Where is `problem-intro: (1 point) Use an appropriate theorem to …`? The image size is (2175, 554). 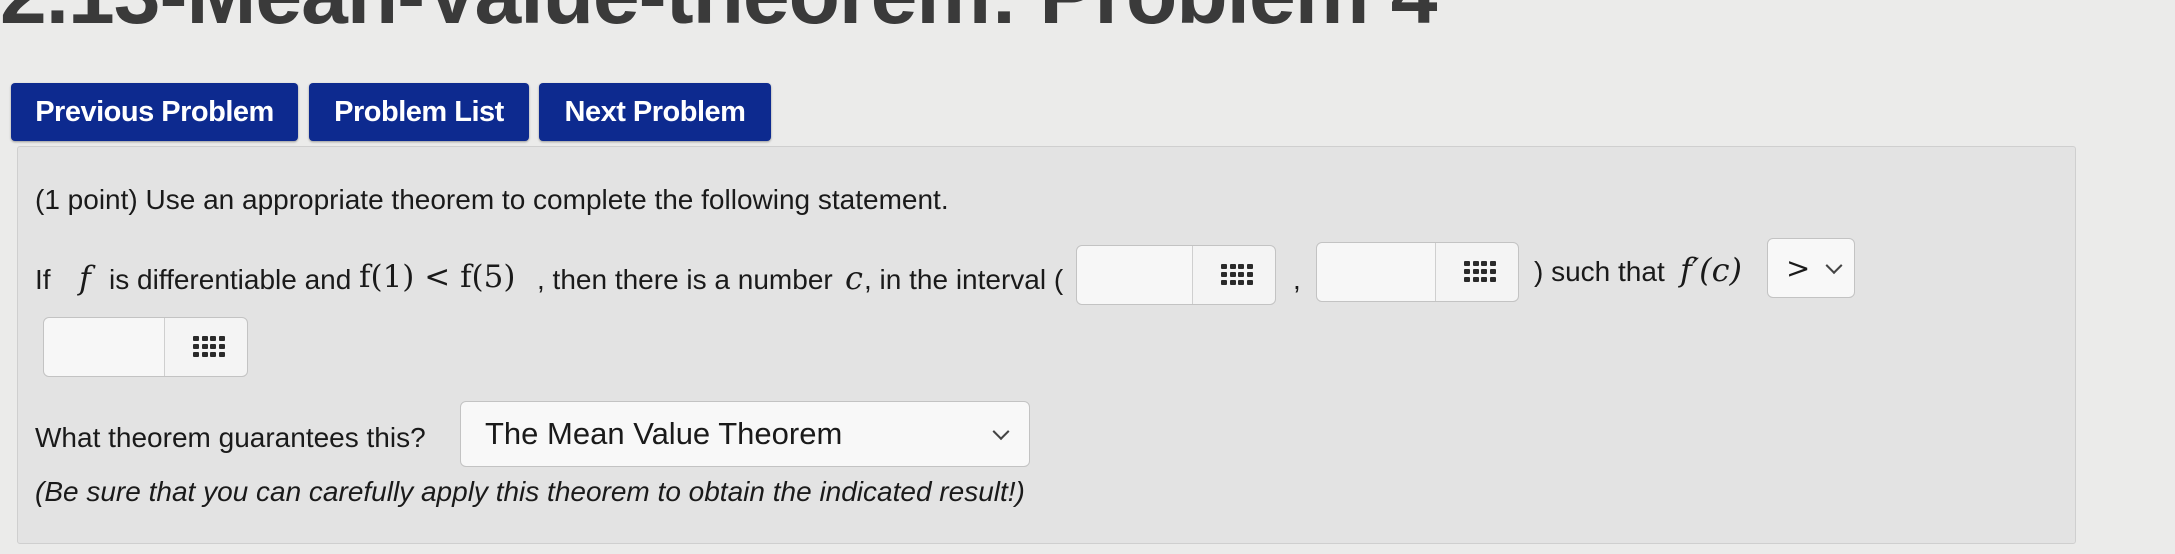
problem-intro: (1 point) Use an appropriate theorem to … is located at coordinates (492, 199).